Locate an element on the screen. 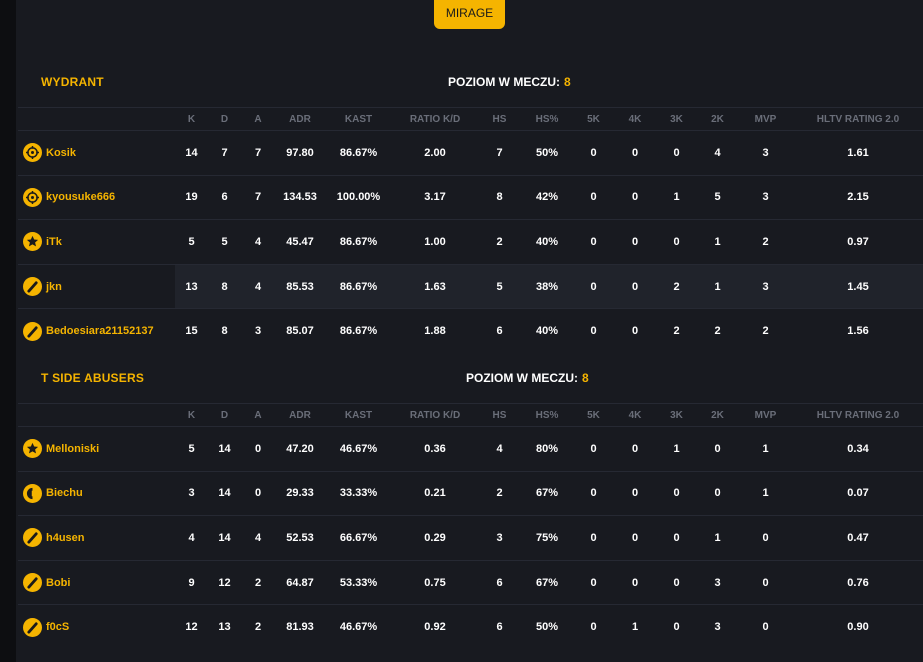  player-cell: h4usen is located at coordinates (96, 538).